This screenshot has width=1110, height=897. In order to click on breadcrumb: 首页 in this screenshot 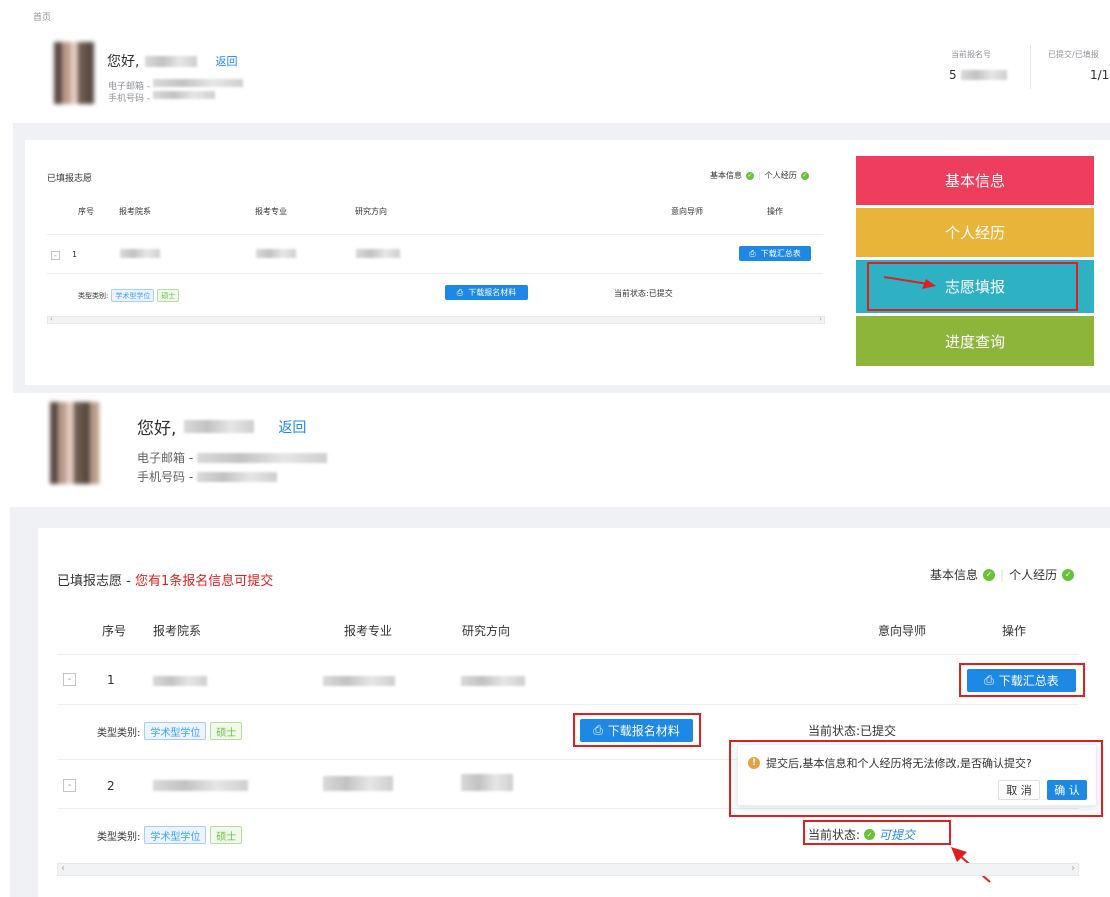, I will do `click(42, 16)`.